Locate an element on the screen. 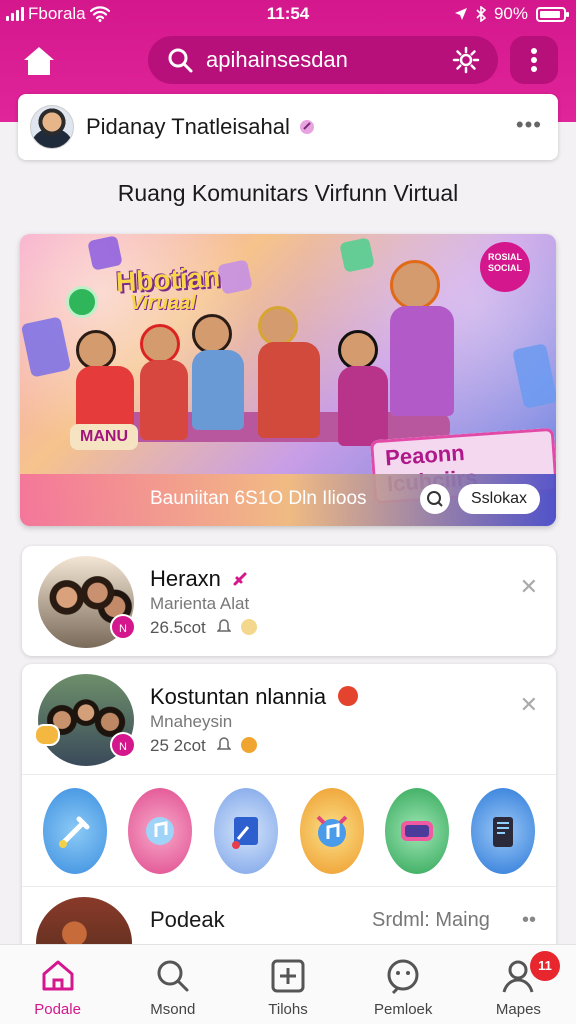 Image resolution: width=576 pixels, height=1024 pixels. chat-icon is located at coordinates (403, 977).